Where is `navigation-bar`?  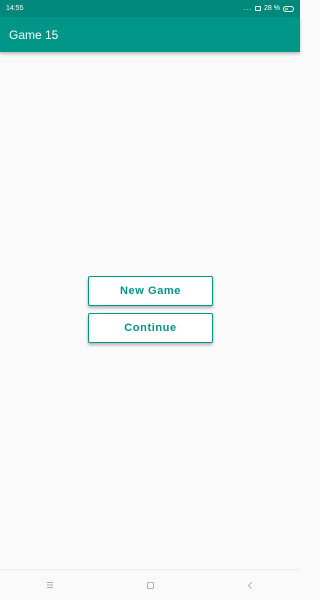 navigation-bar is located at coordinates (150, 584).